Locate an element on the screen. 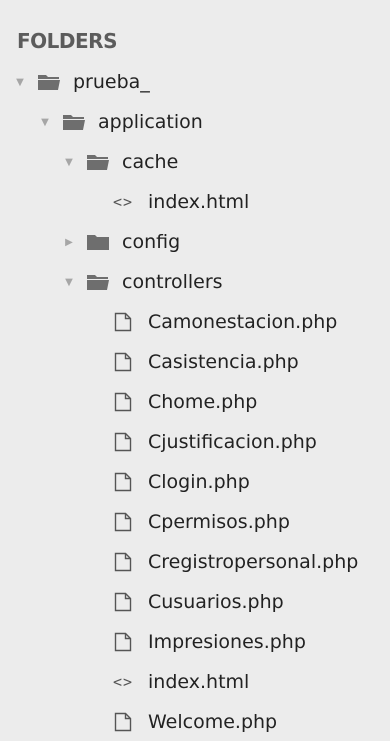  tree-item-file: Camonestacion.php is located at coordinates (195, 322).